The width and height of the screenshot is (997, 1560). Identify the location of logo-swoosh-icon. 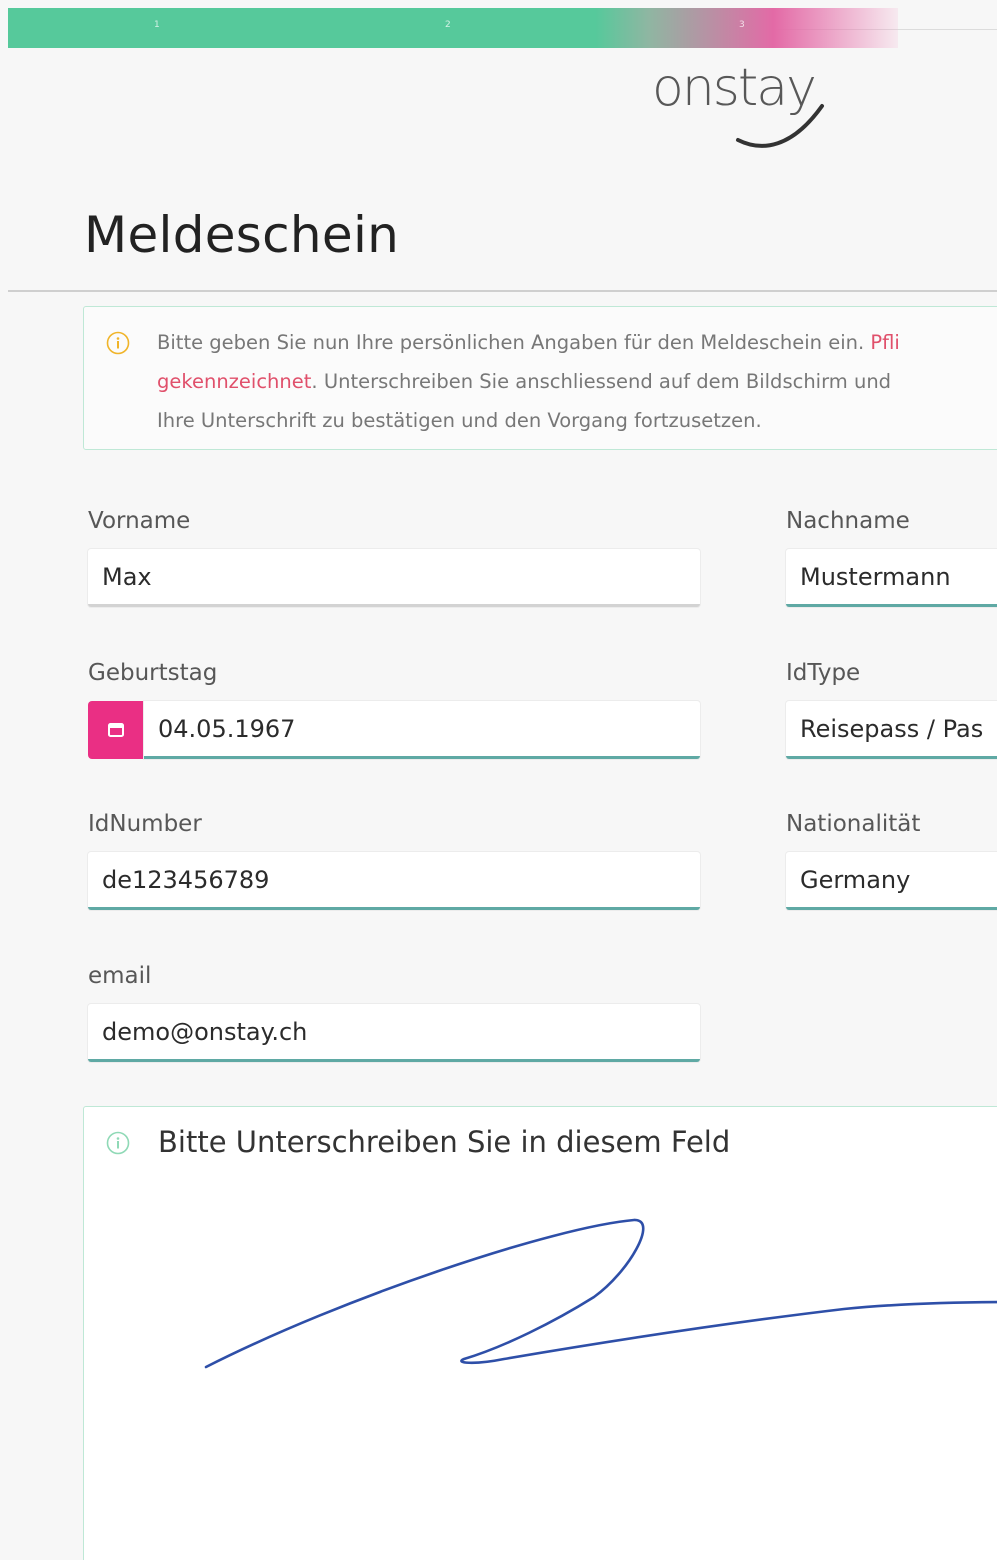
(780, 126).